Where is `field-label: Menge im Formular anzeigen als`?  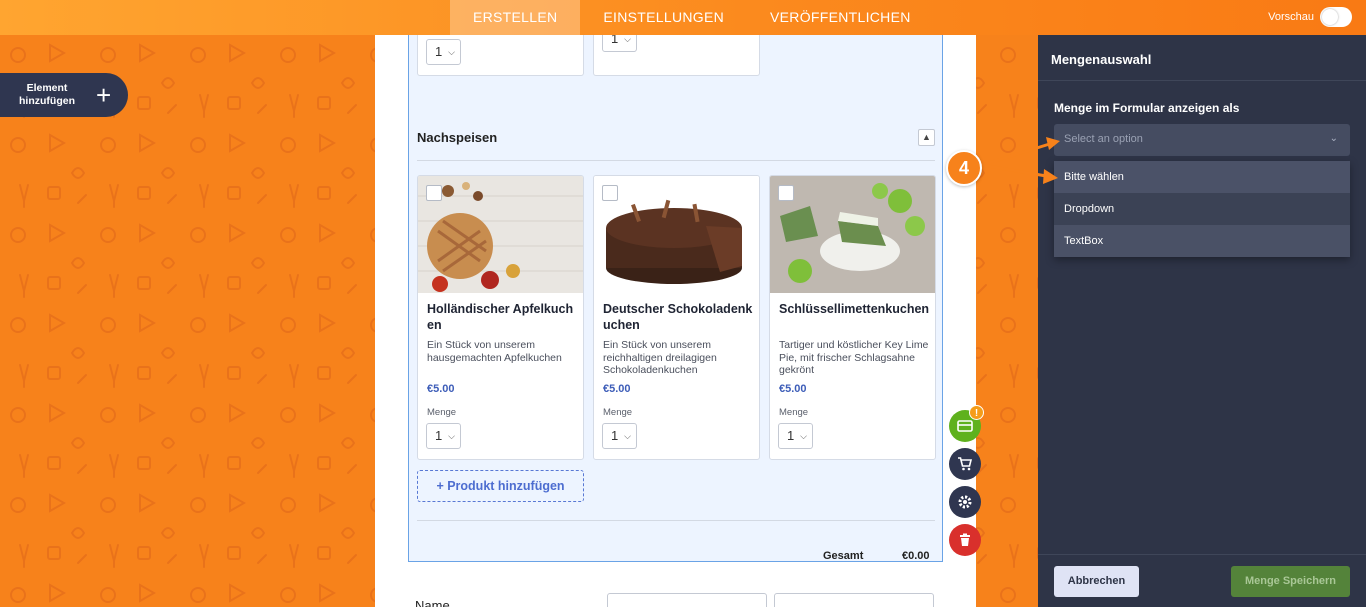 field-label: Menge im Formular anzeigen als is located at coordinates (1147, 108).